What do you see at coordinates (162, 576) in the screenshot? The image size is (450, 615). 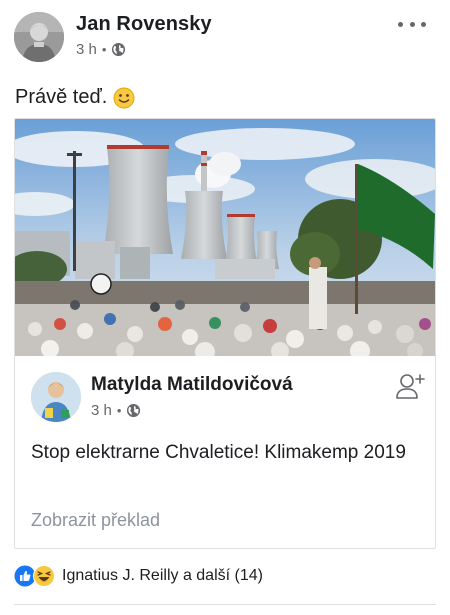 I see `reaction-summary: Ignatius J. Reilly a další (14)` at bounding box center [162, 576].